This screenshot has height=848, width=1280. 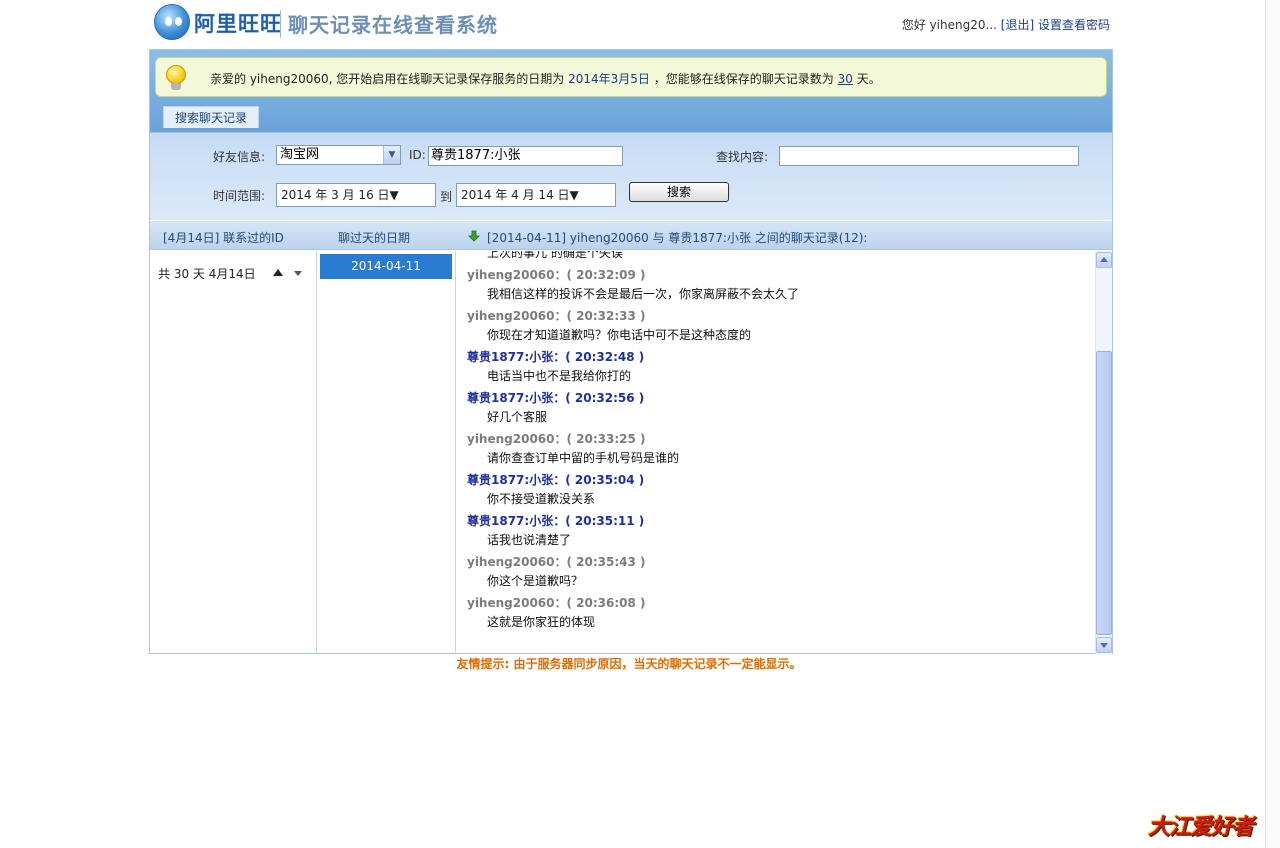 I want to click on from-date-picker: 2014 年 3 月 16 日▼, so click(x=356, y=195).